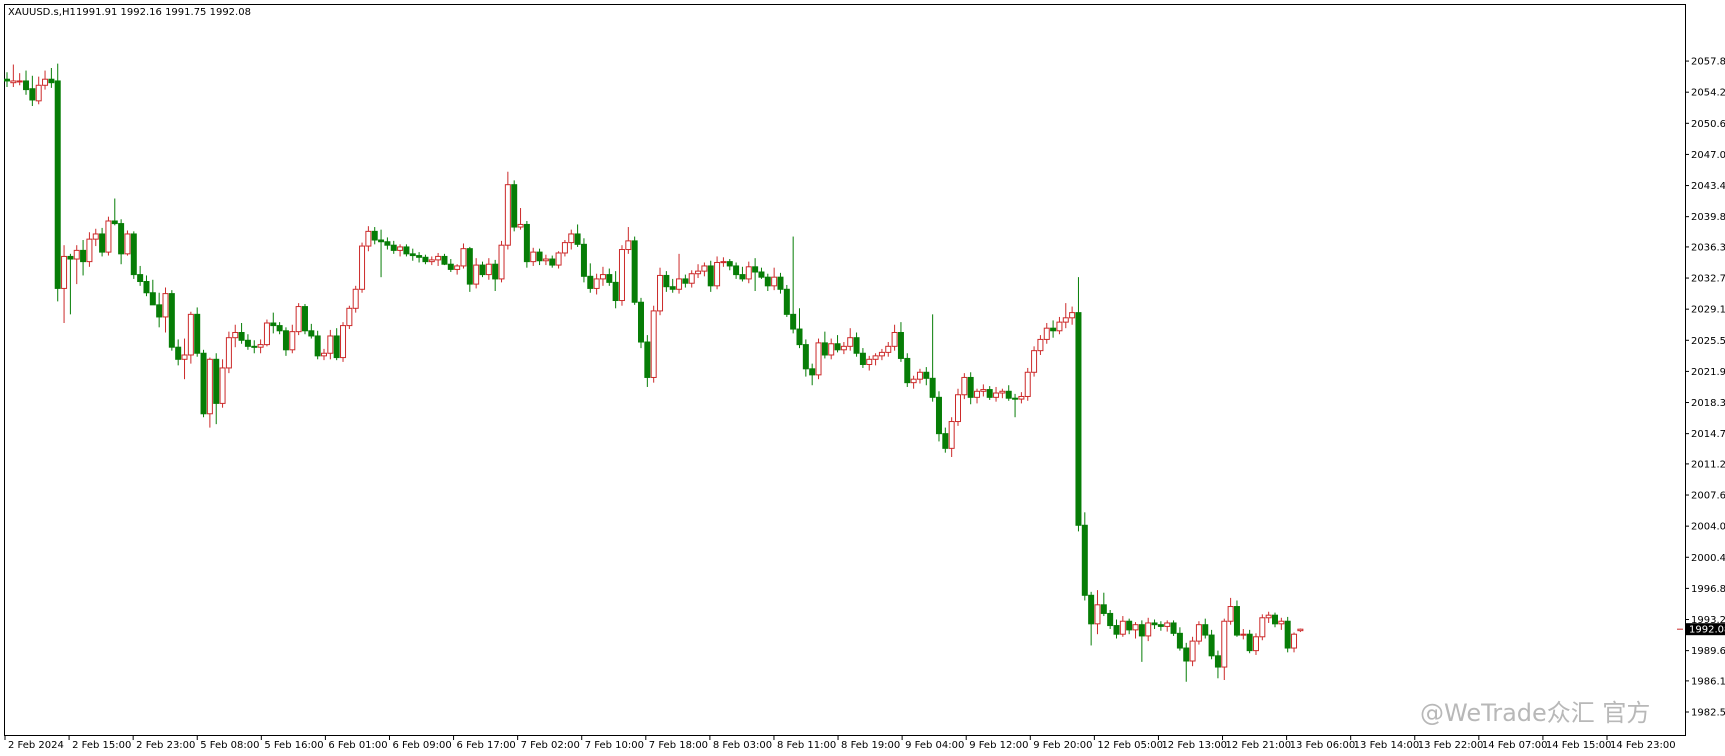 The height and width of the screenshot is (756, 1725). I want to click on price-tick-label: 2018.30, so click(1708, 403).